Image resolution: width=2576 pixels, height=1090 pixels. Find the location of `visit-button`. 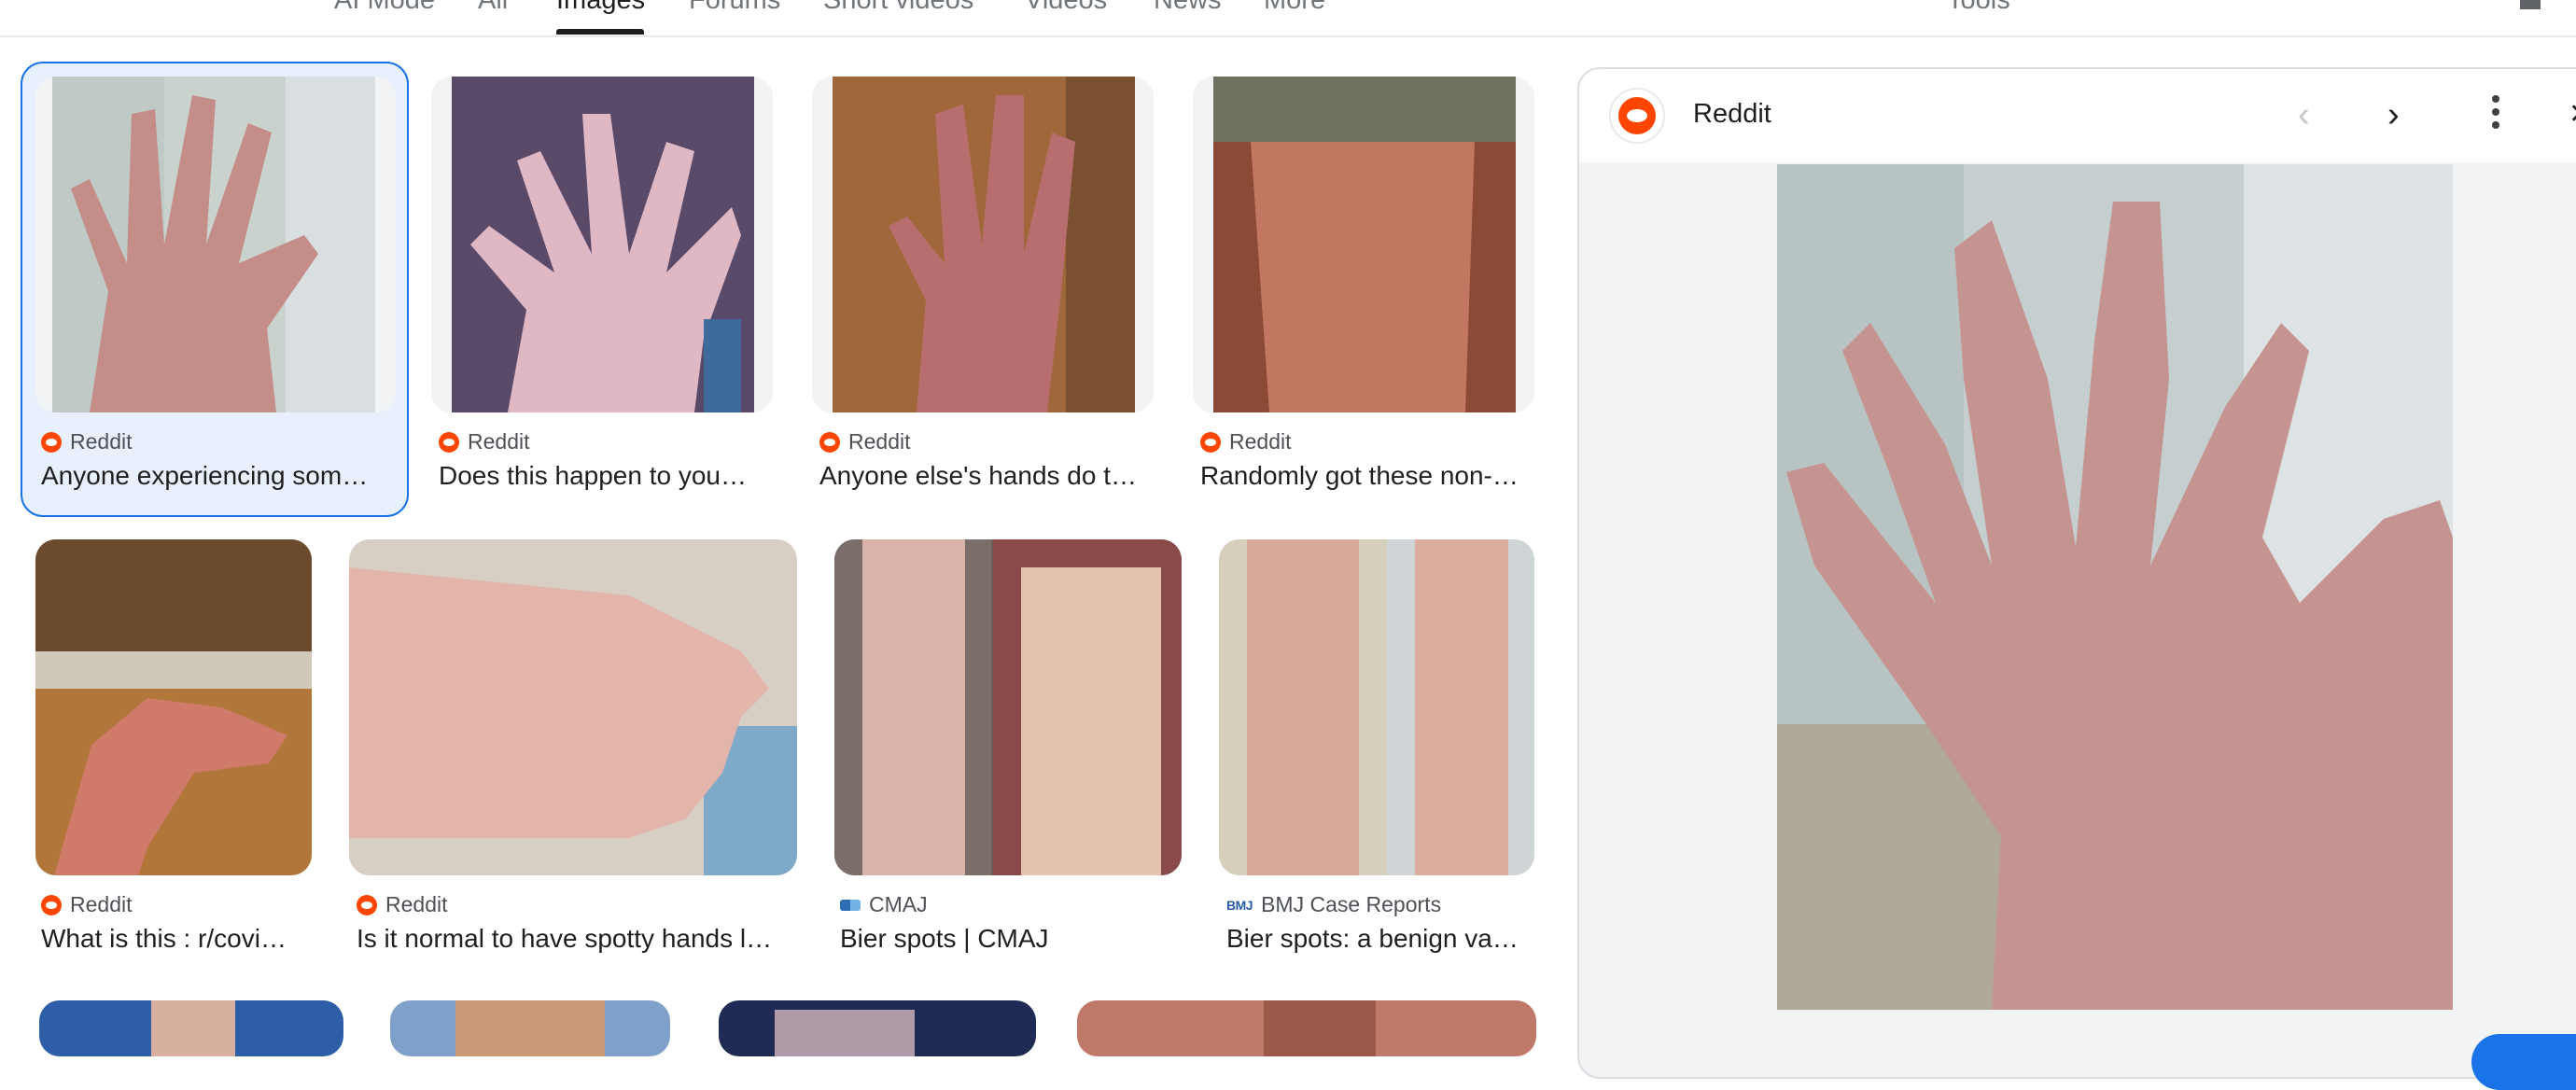

visit-button is located at coordinates (2523, 1062).